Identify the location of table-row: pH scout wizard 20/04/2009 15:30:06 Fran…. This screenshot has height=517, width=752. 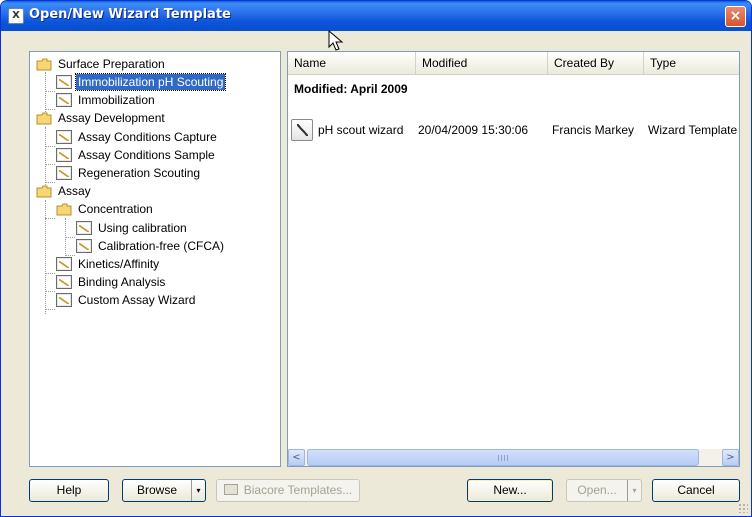
(513, 130).